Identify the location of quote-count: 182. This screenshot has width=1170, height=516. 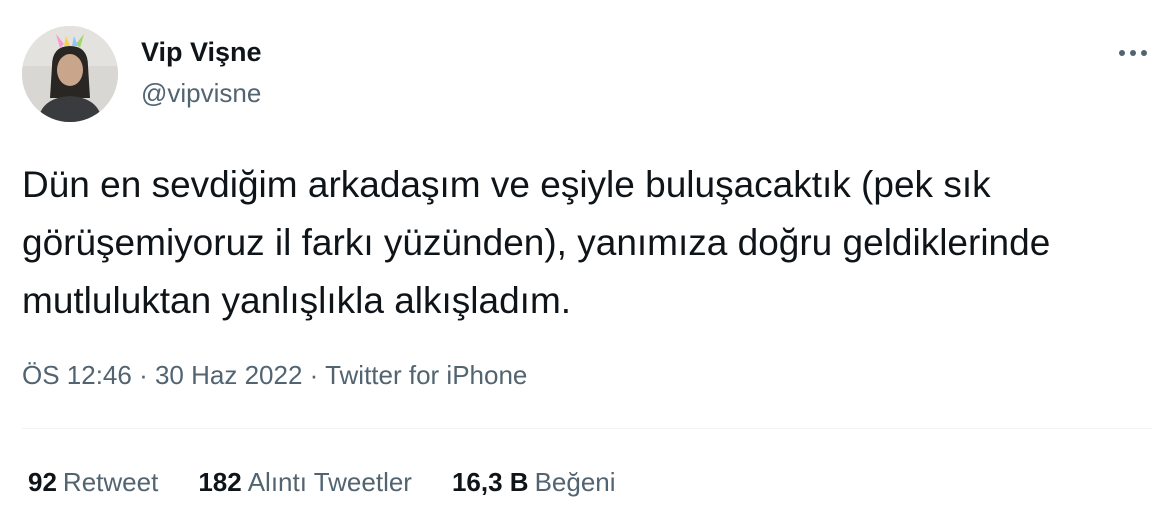
(220, 482).